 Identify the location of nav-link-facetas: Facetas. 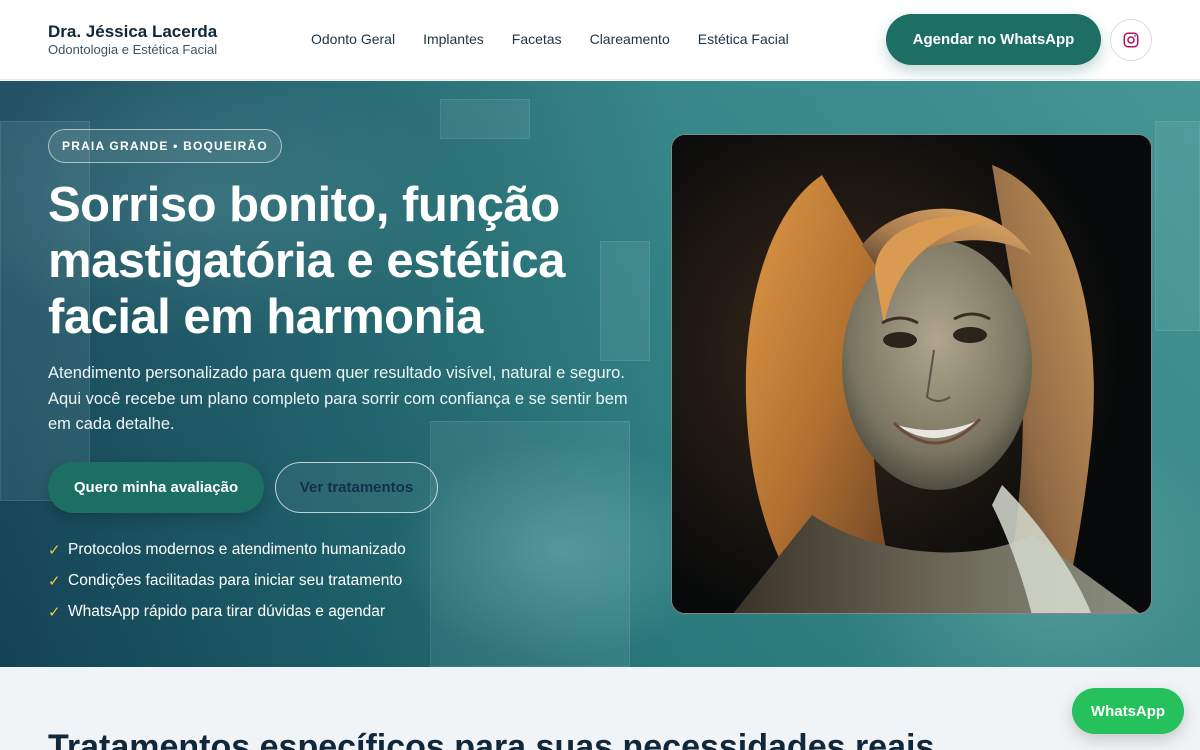
(537, 39).